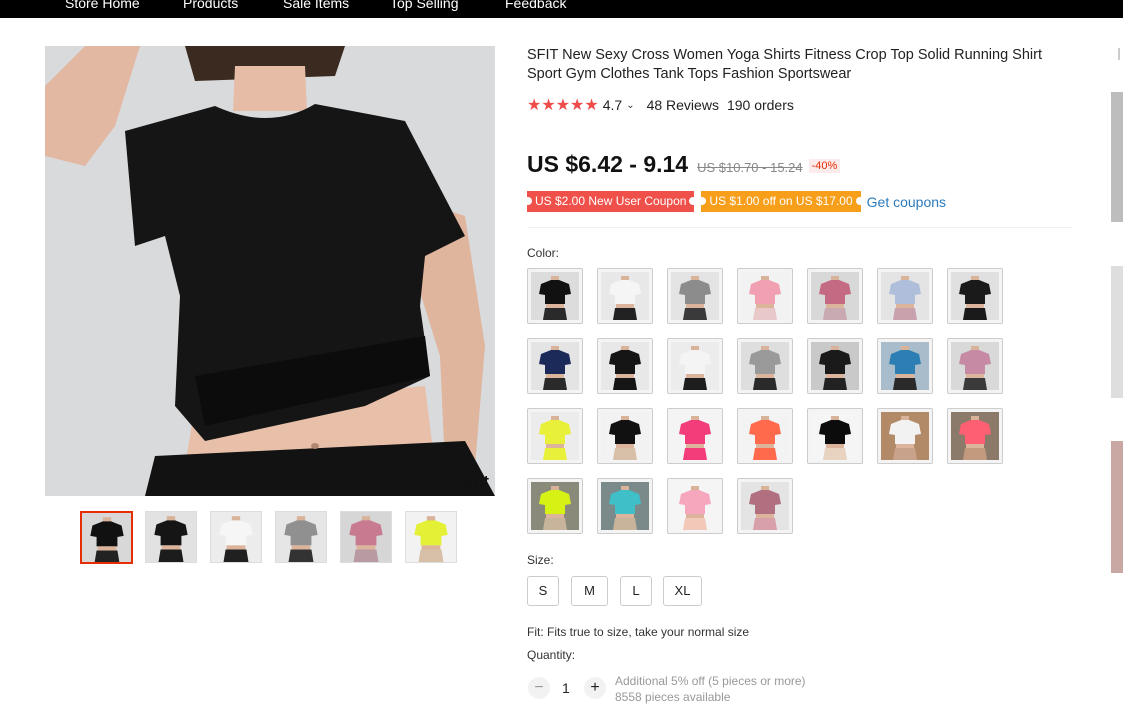  Describe the element at coordinates (589, 591) in the screenshot. I see `size-option-m: M` at that location.